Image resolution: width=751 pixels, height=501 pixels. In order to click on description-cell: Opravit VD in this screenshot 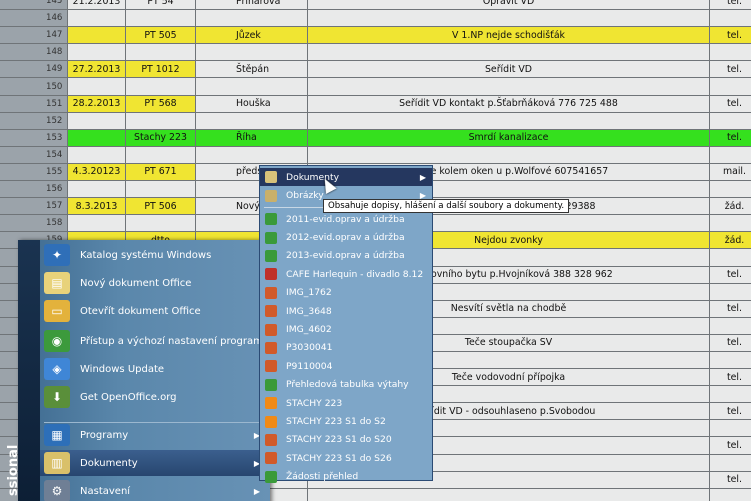, I will do `click(509, 5)`.